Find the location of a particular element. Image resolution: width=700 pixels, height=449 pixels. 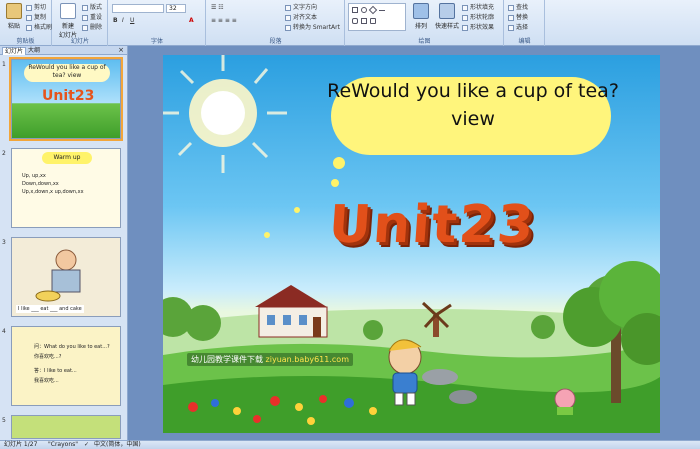

drawing-group: 排列 快速样式 形状填充 形状轮廓 形状效果 绘图 is located at coordinates (425, 23).